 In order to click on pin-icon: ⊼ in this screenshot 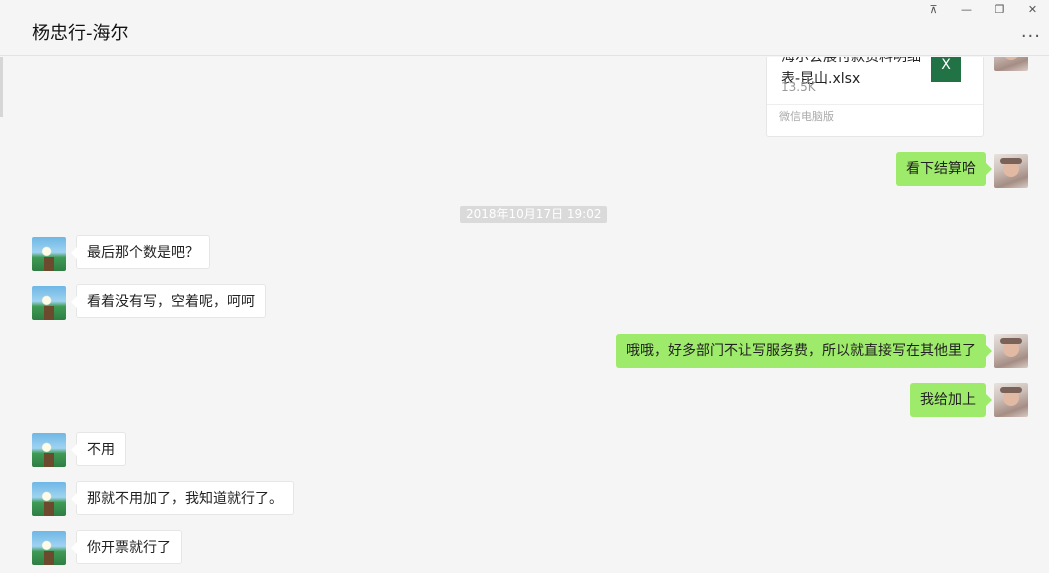, I will do `click(933, 9)`.